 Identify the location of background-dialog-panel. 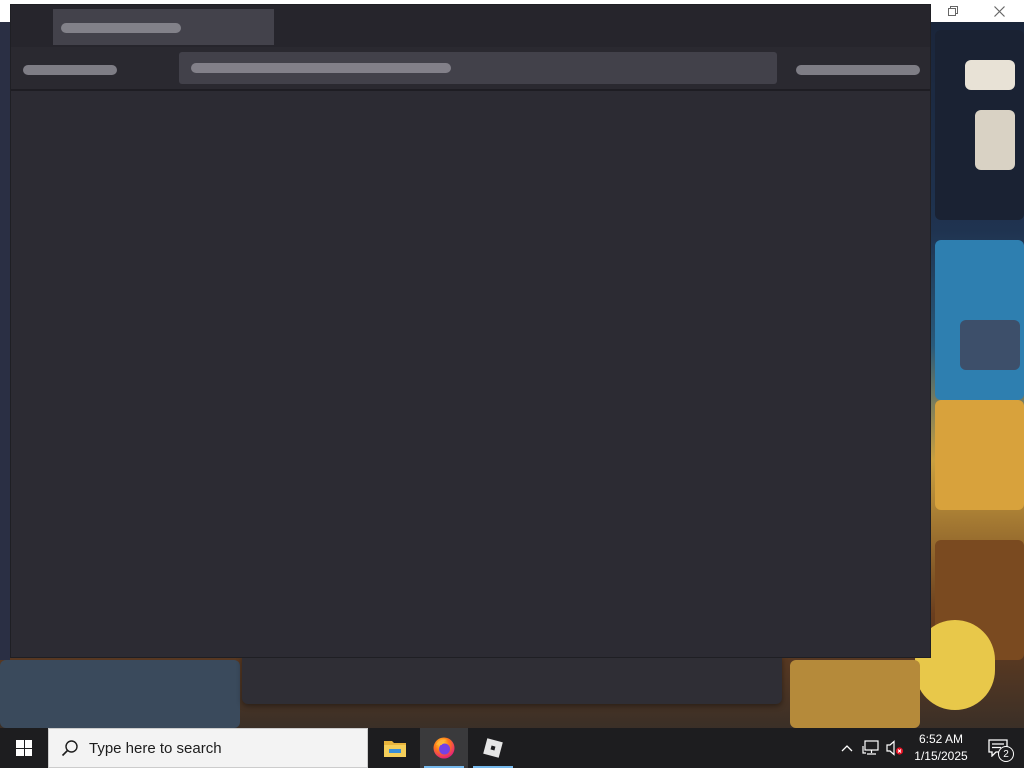
(512, 680).